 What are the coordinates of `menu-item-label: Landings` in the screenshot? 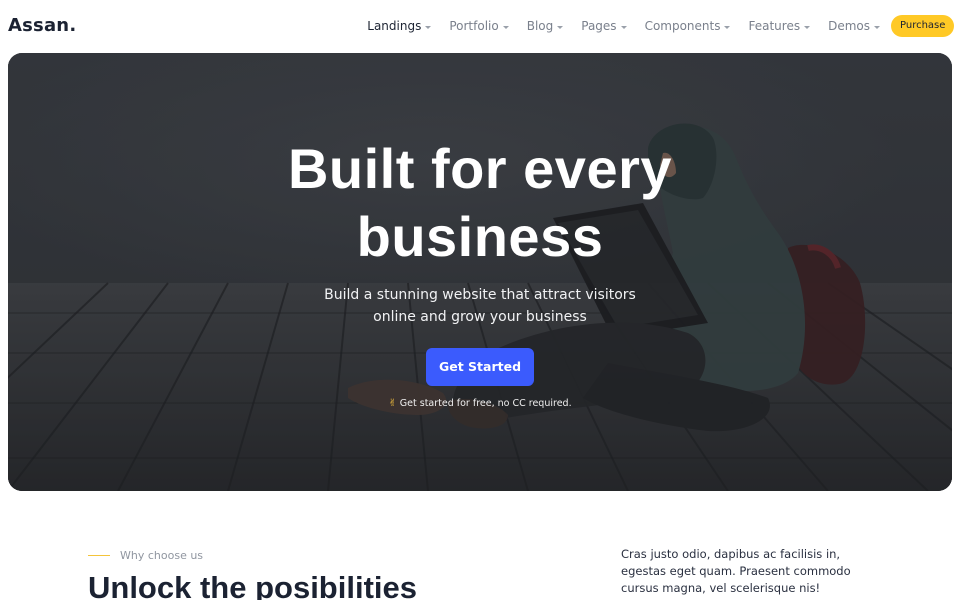 It's located at (394, 26).